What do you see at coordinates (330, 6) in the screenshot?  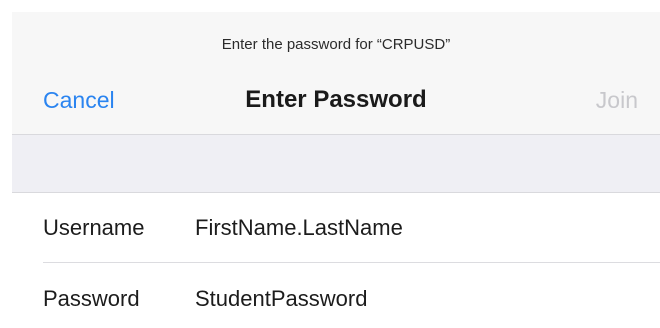 I see `top-strip` at bounding box center [330, 6].